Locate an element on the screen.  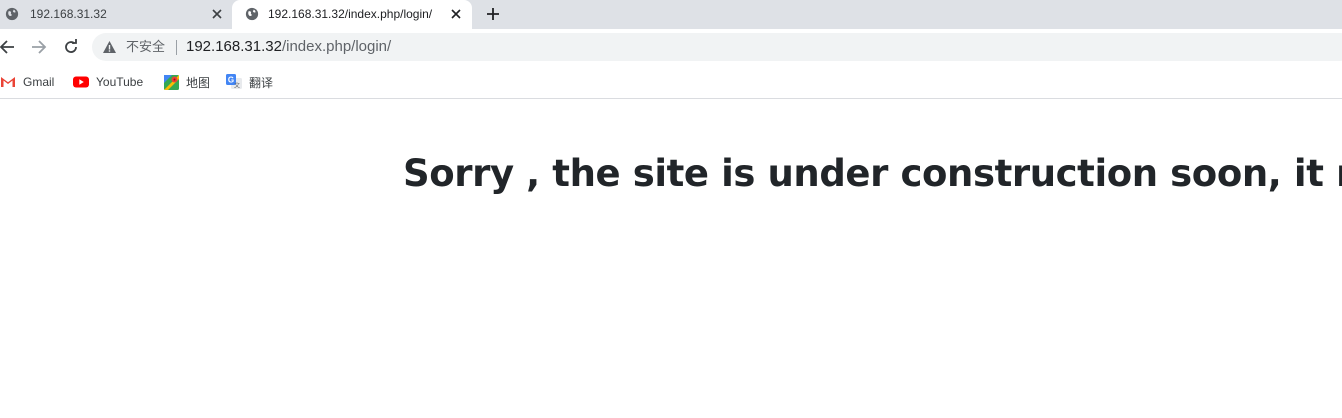
arrow-left-icon is located at coordinates (7, 47).